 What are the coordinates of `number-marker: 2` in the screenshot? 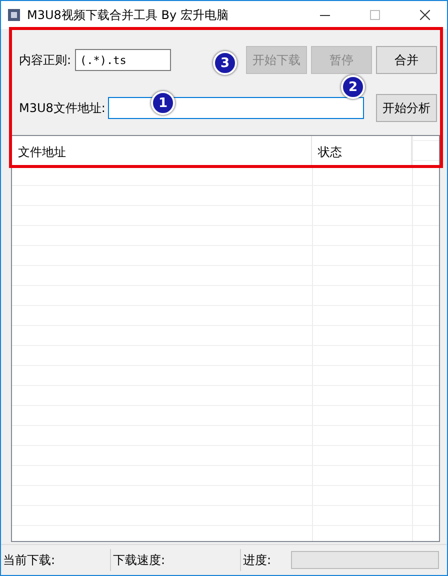 It's located at (353, 87).